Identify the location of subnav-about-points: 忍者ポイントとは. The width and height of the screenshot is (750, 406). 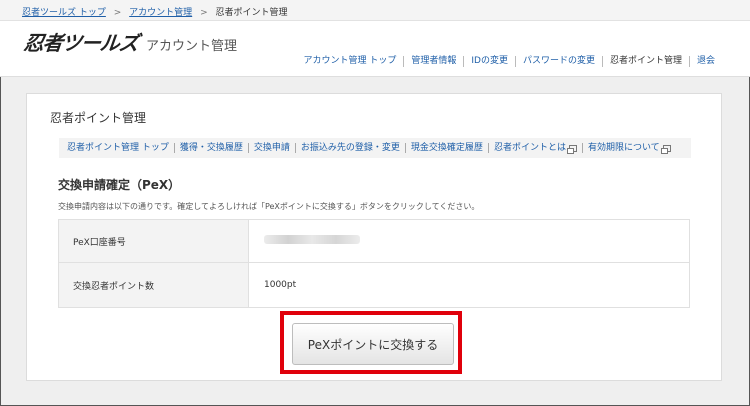
(534, 148).